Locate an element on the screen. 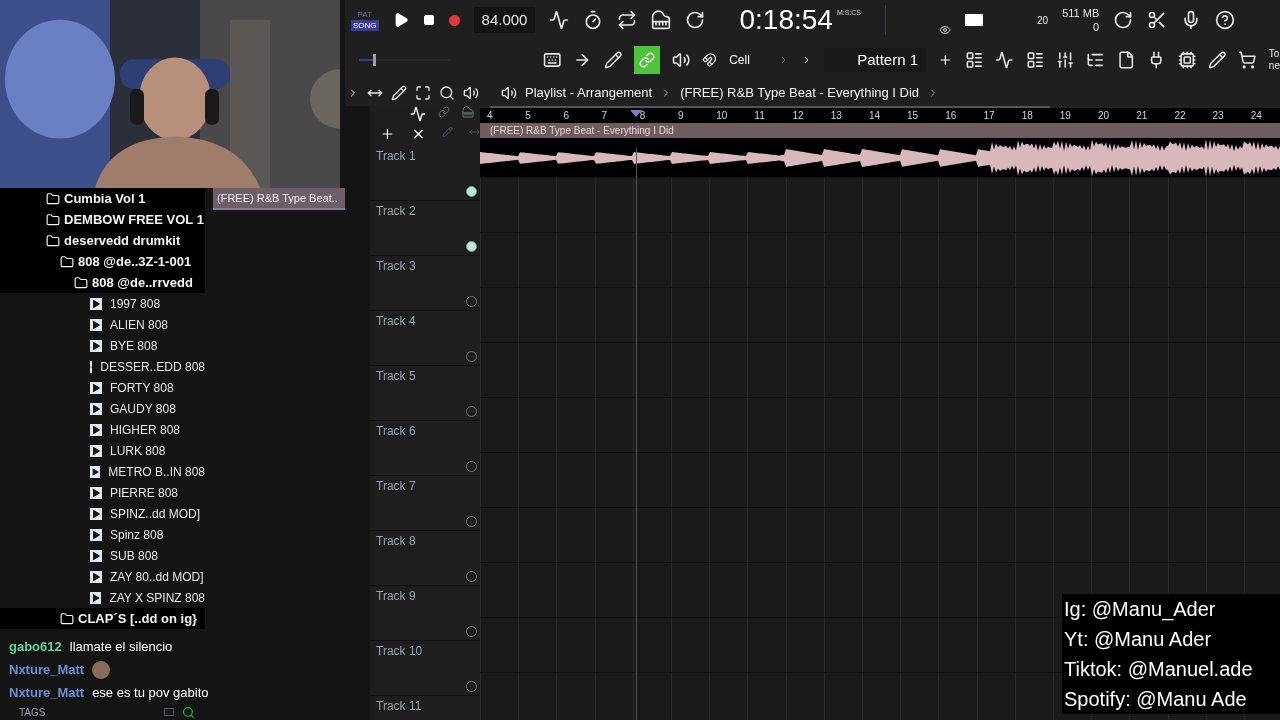 This screenshot has height=720, width=1280. eye-icon is located at coordinates (945, 30).